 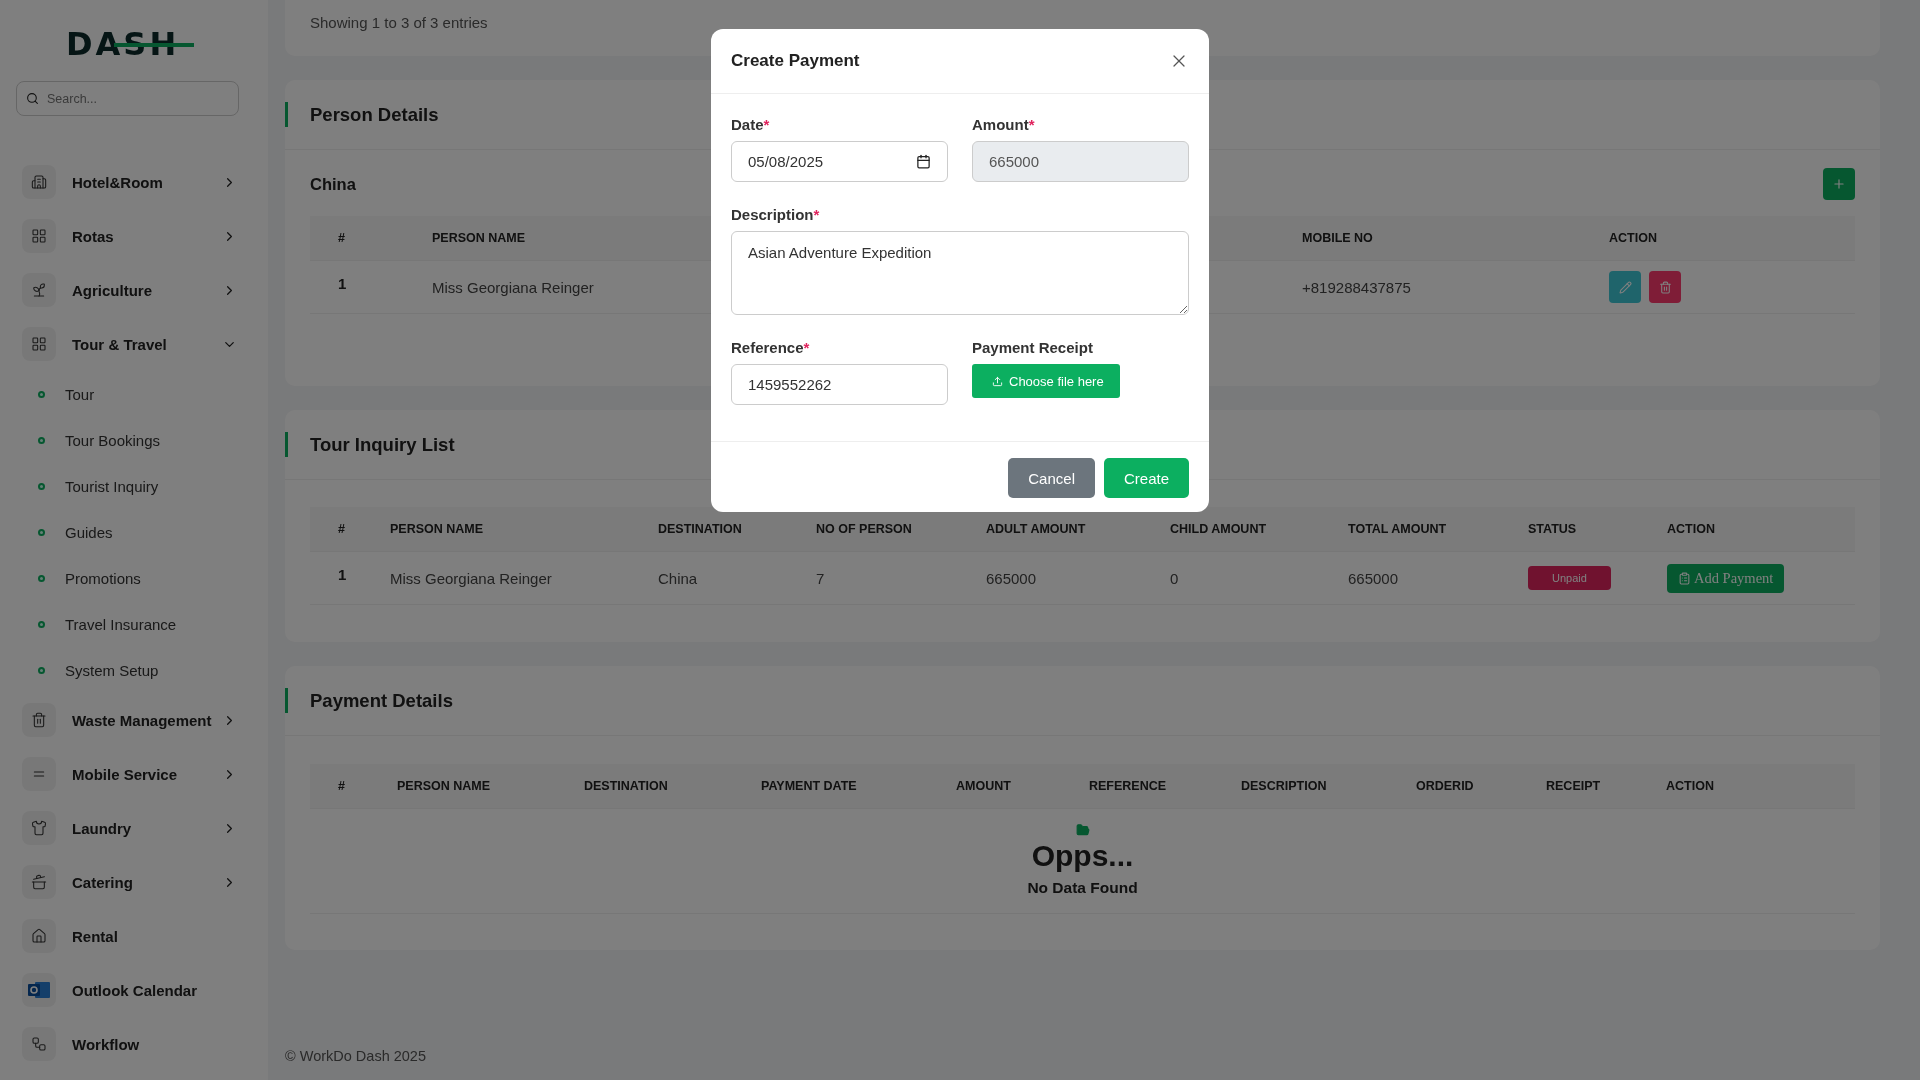 I want to click on trash-icon, so click(x=1665, y=287).